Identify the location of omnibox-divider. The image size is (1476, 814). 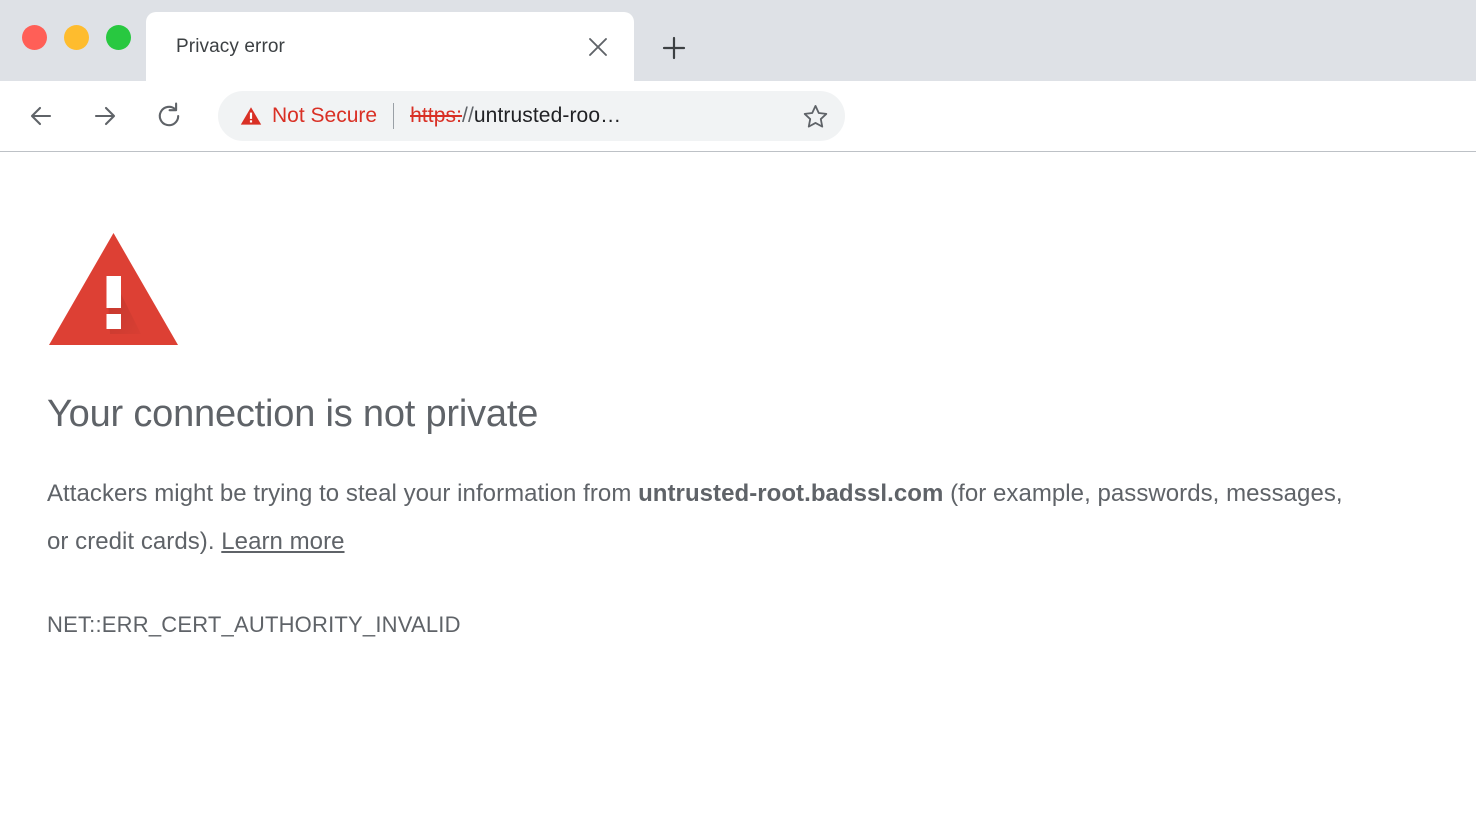
(394, 116).